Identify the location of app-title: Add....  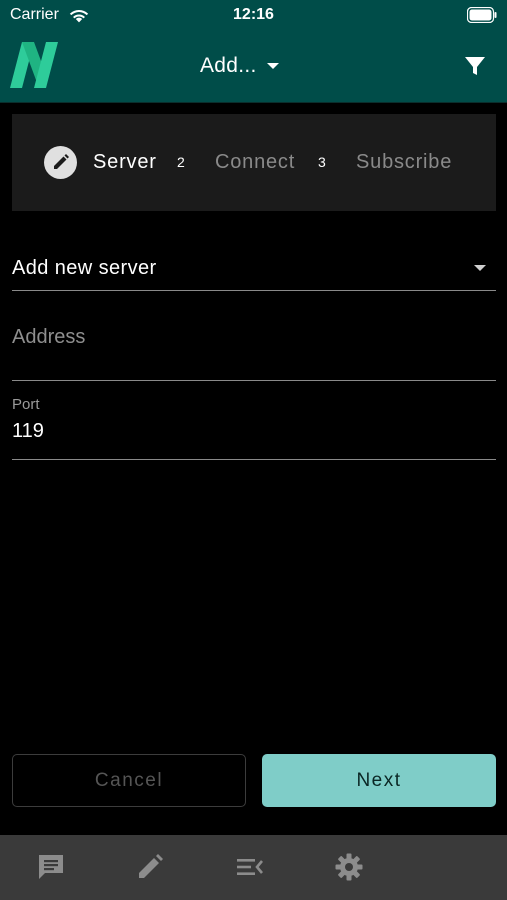
(228, 65).